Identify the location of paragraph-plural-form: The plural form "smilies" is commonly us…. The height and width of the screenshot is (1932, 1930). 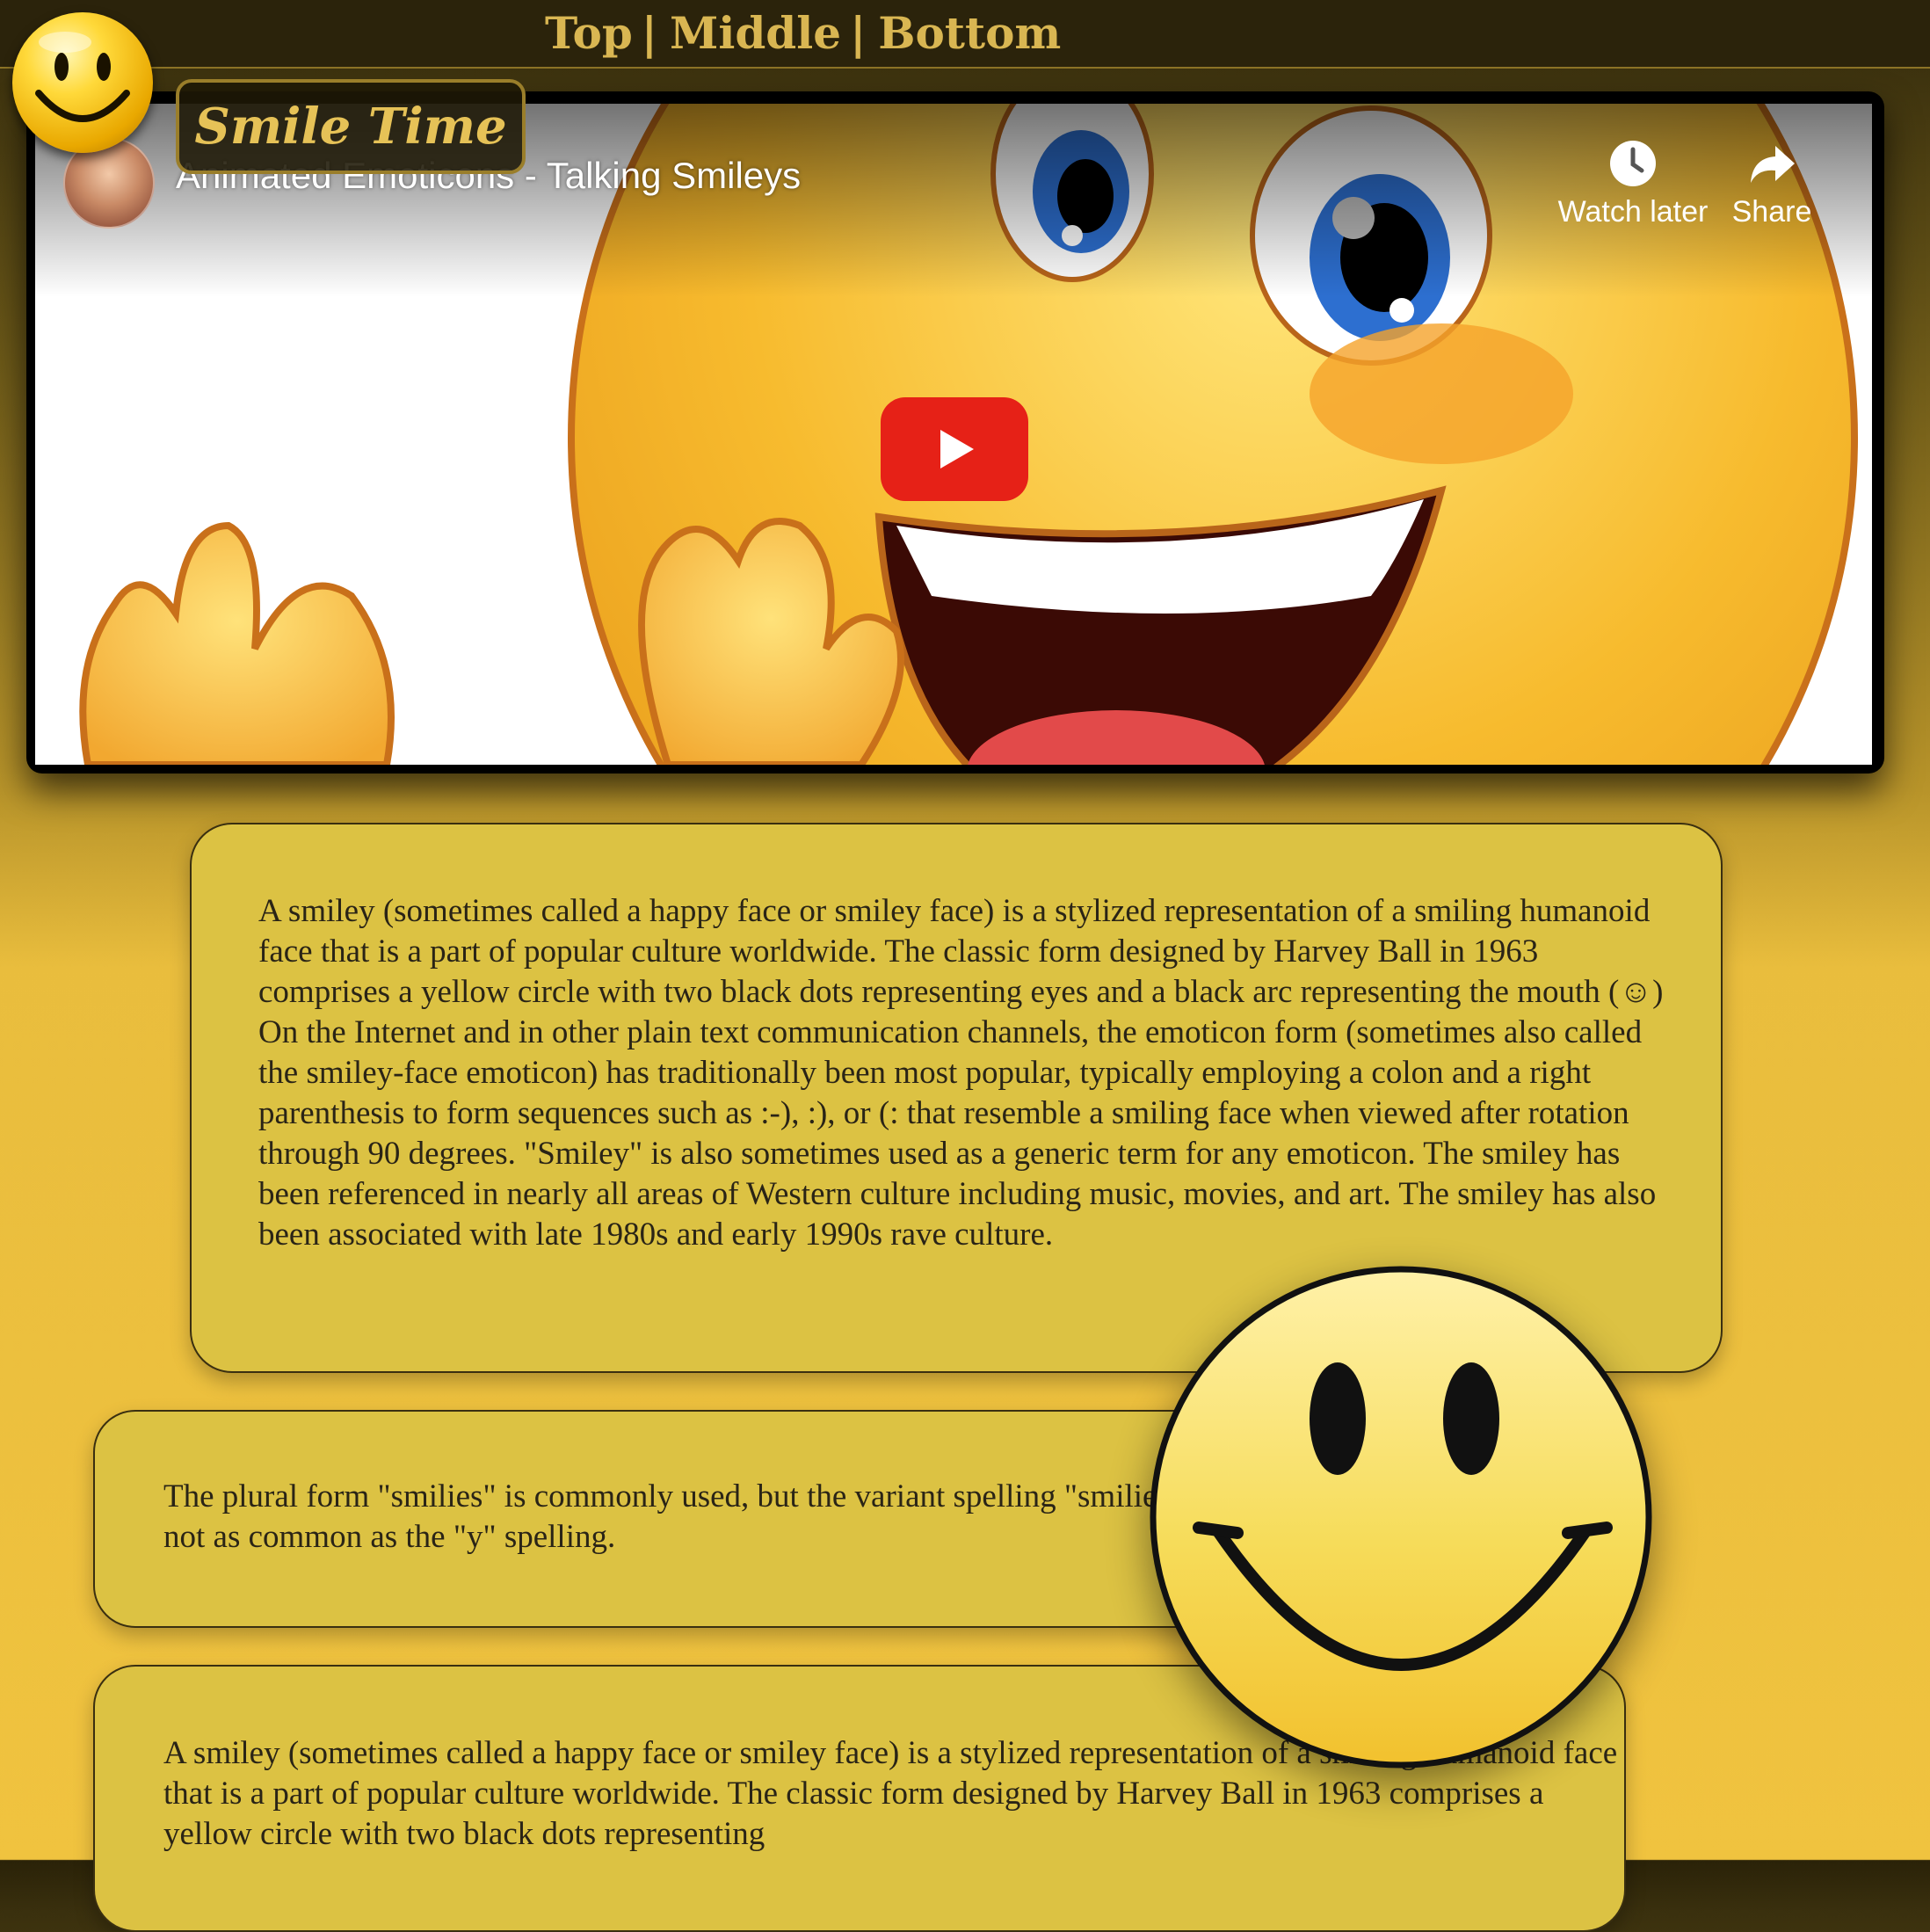
(682, 1516).